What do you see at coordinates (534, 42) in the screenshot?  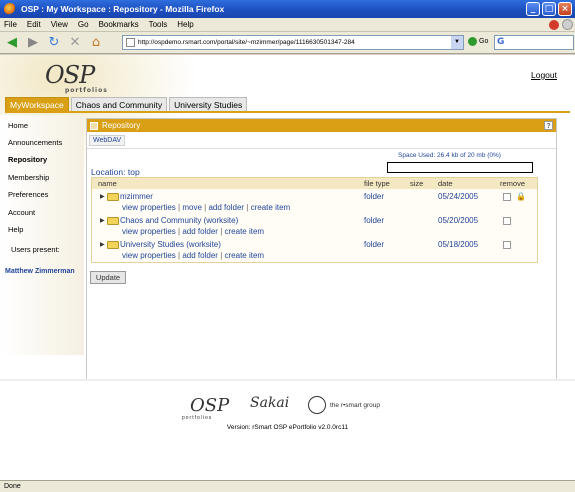 I see `search-input: G` at bounding box center [534, 42].